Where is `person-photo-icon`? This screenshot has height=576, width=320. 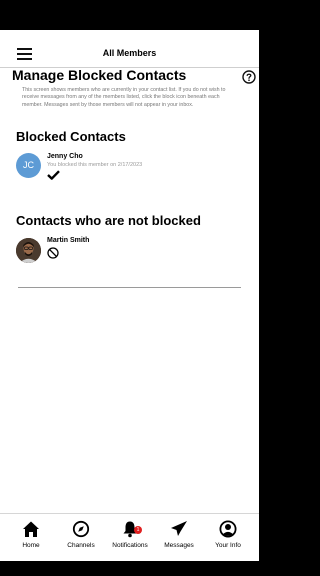 person-photo-icon is located at coordinates (28, 250).